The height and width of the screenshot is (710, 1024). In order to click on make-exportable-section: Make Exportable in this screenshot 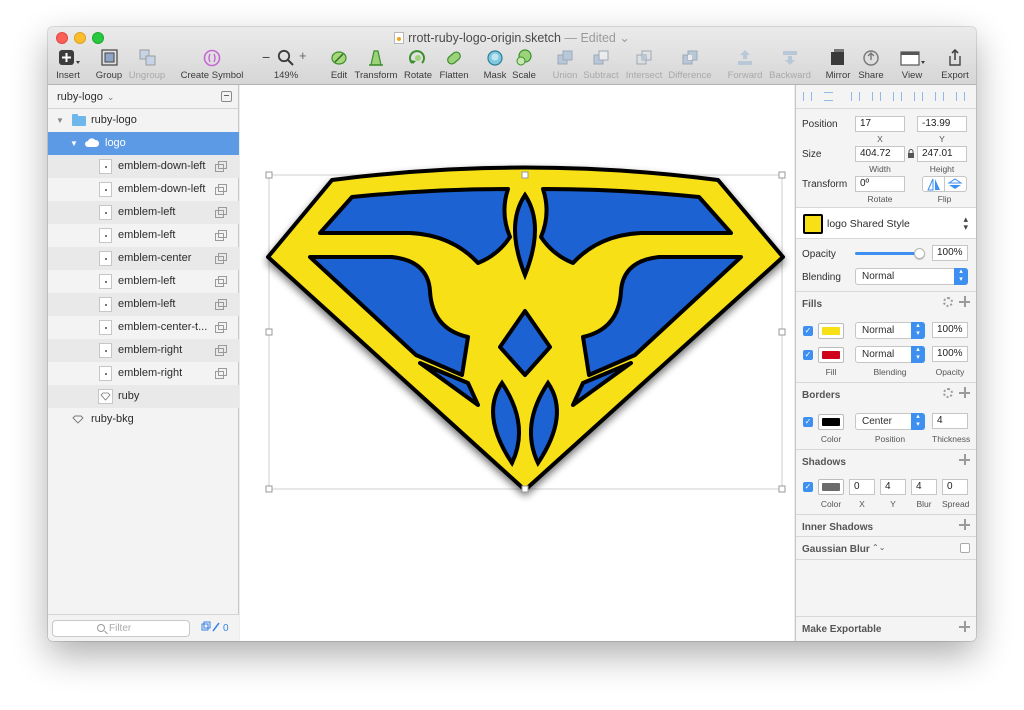, I will do `click(886, 628)`.